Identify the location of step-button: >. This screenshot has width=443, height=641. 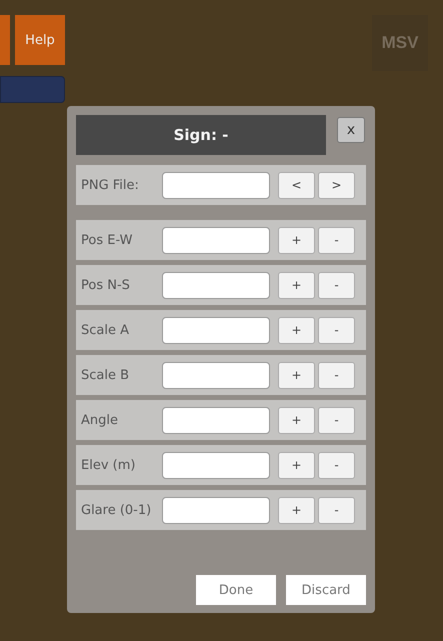
(336, 185).